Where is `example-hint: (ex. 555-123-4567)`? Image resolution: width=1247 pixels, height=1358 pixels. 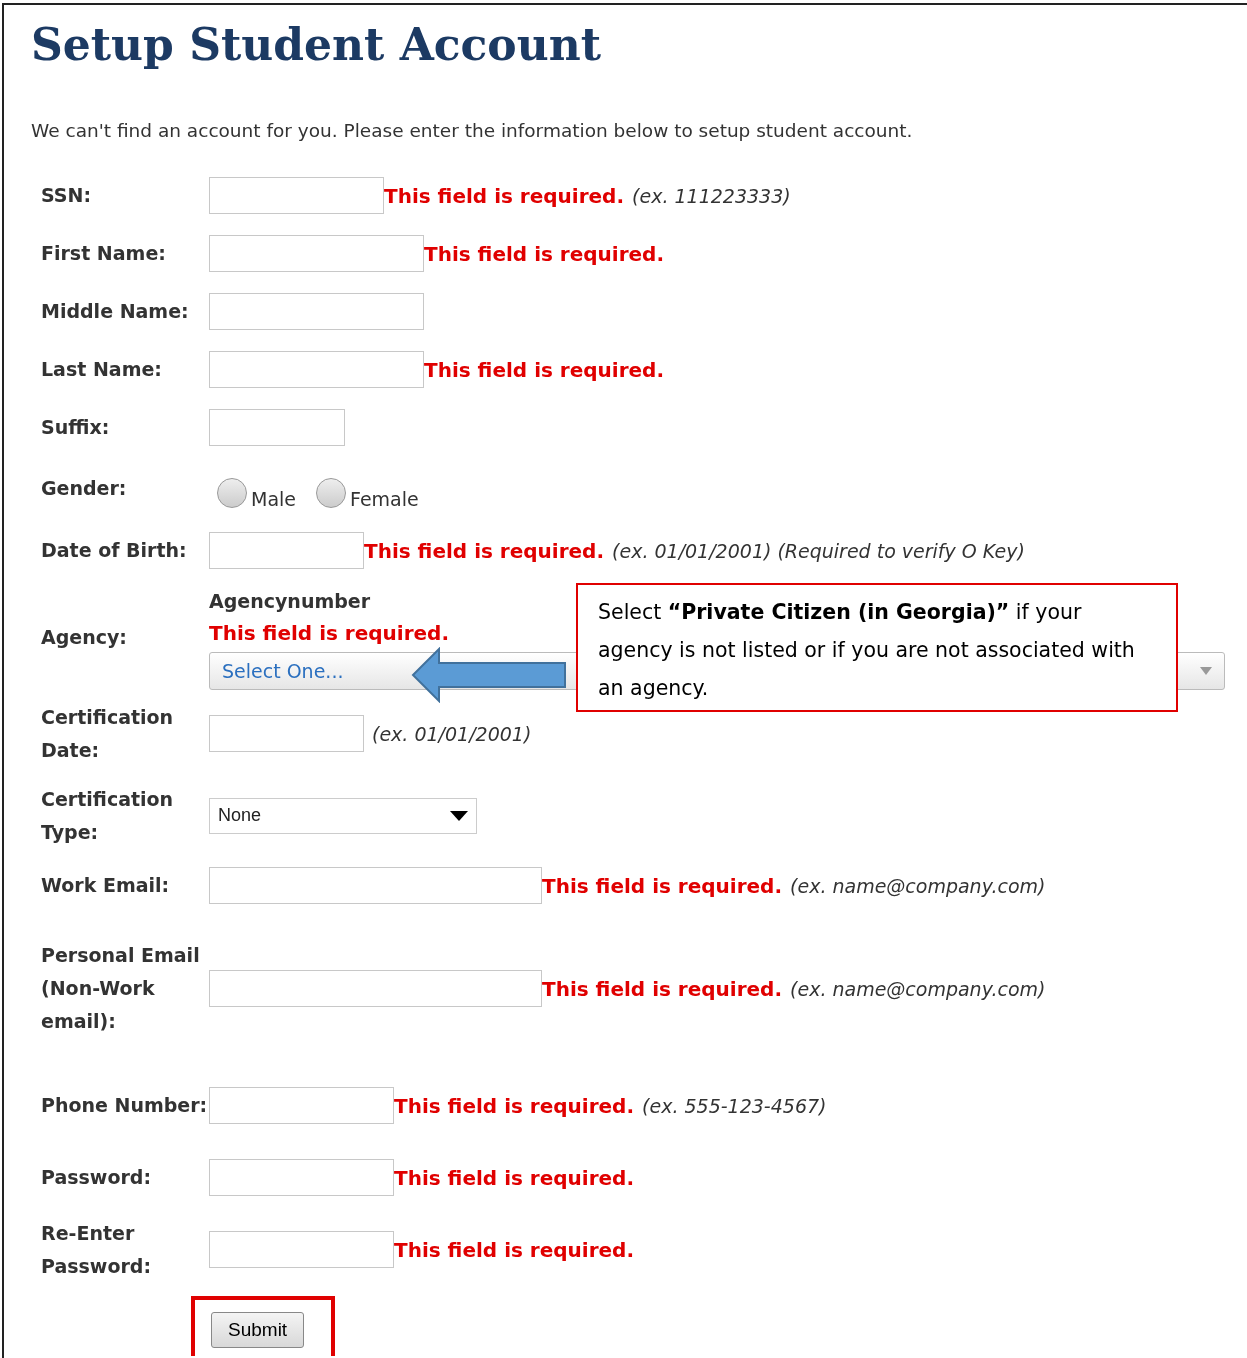
example-hint: (ex. 555-123-4567) is located at coordinates (734, 1106).